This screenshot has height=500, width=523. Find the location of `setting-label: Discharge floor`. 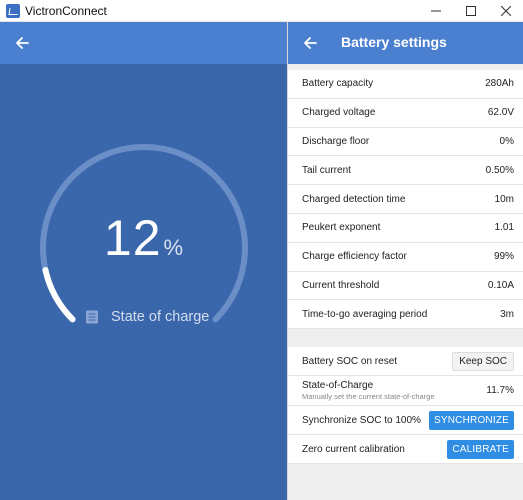

setting-label: Discharge floor is located at coordinates (336, 141).